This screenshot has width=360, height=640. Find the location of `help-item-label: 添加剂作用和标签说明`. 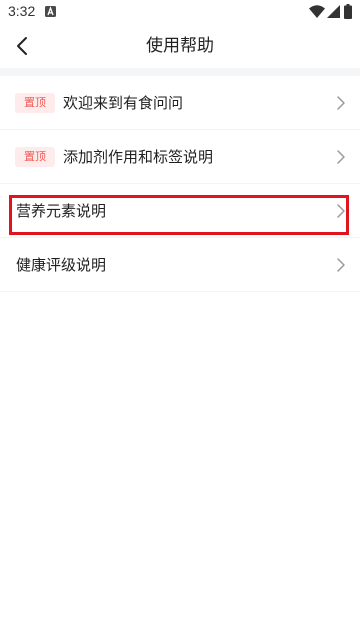

help-item-label: 添加剂作用和标签说明 is located at coordinates (138, 157).